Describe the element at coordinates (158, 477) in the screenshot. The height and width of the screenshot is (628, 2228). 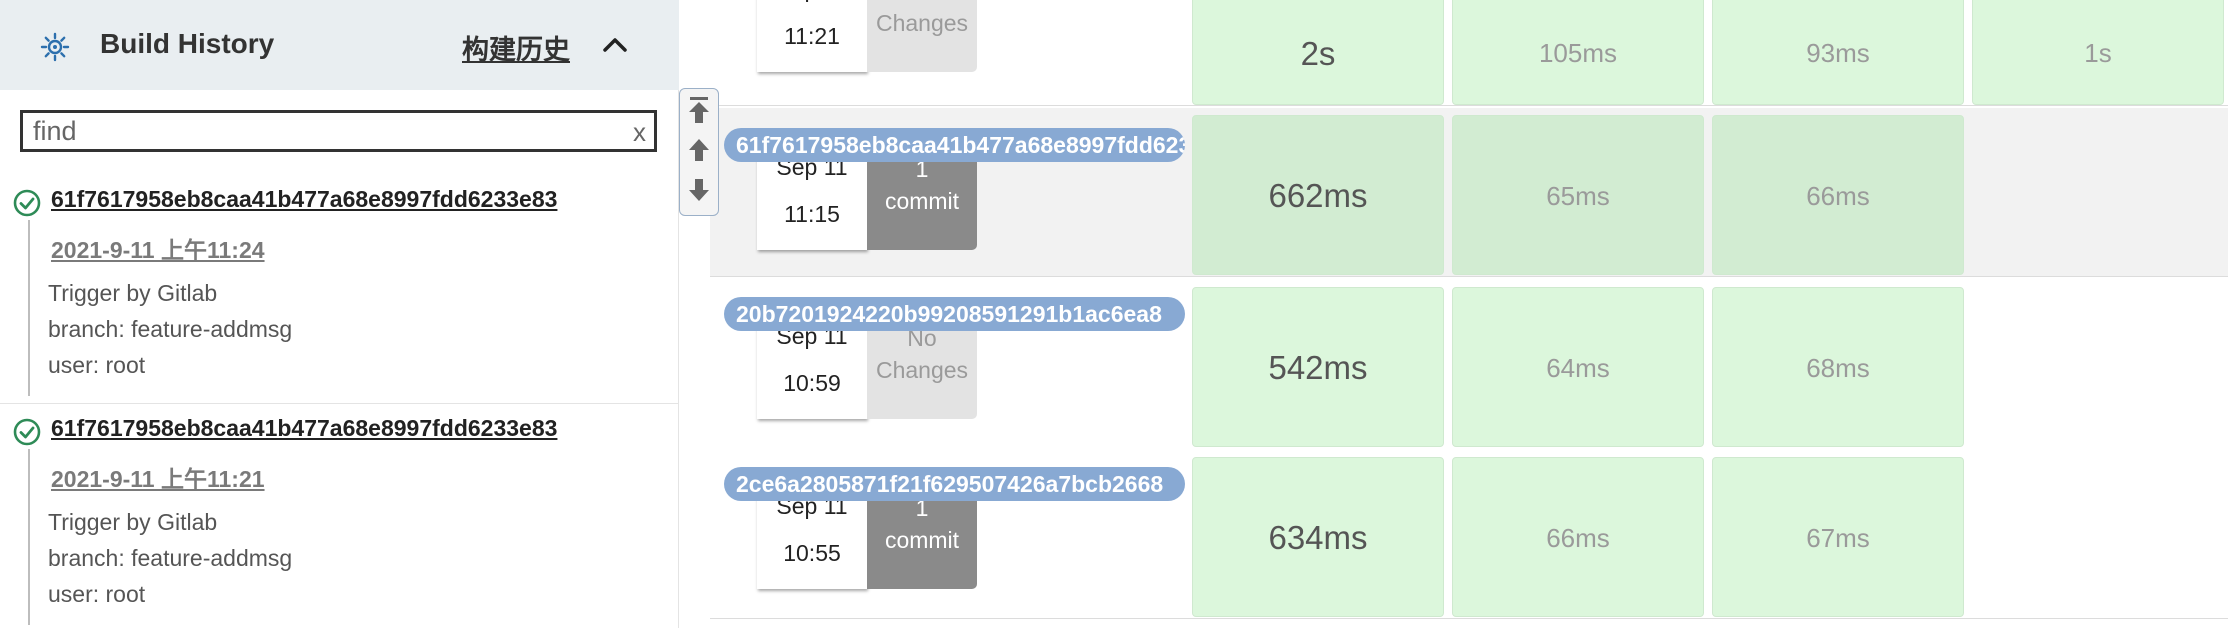
I see `build-date-link: 2021-9-11 上午11:21` at that location.